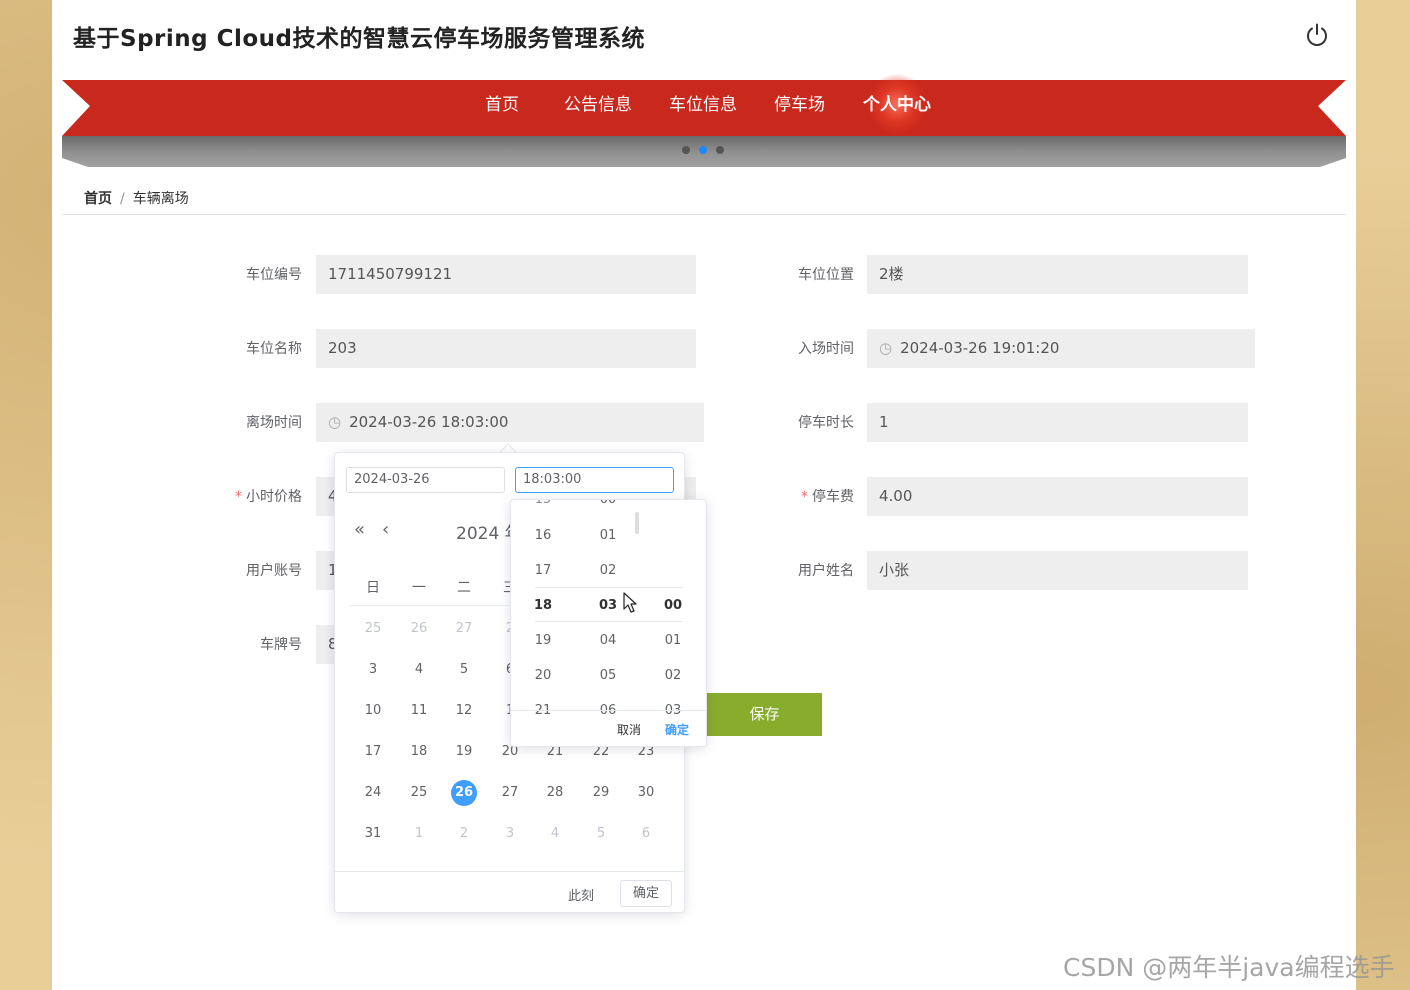 The image size is (1410, 990). Describe the element at coordinates (826, 275) in the screenshot. I see `space-location-label: 车位位置` at that location.